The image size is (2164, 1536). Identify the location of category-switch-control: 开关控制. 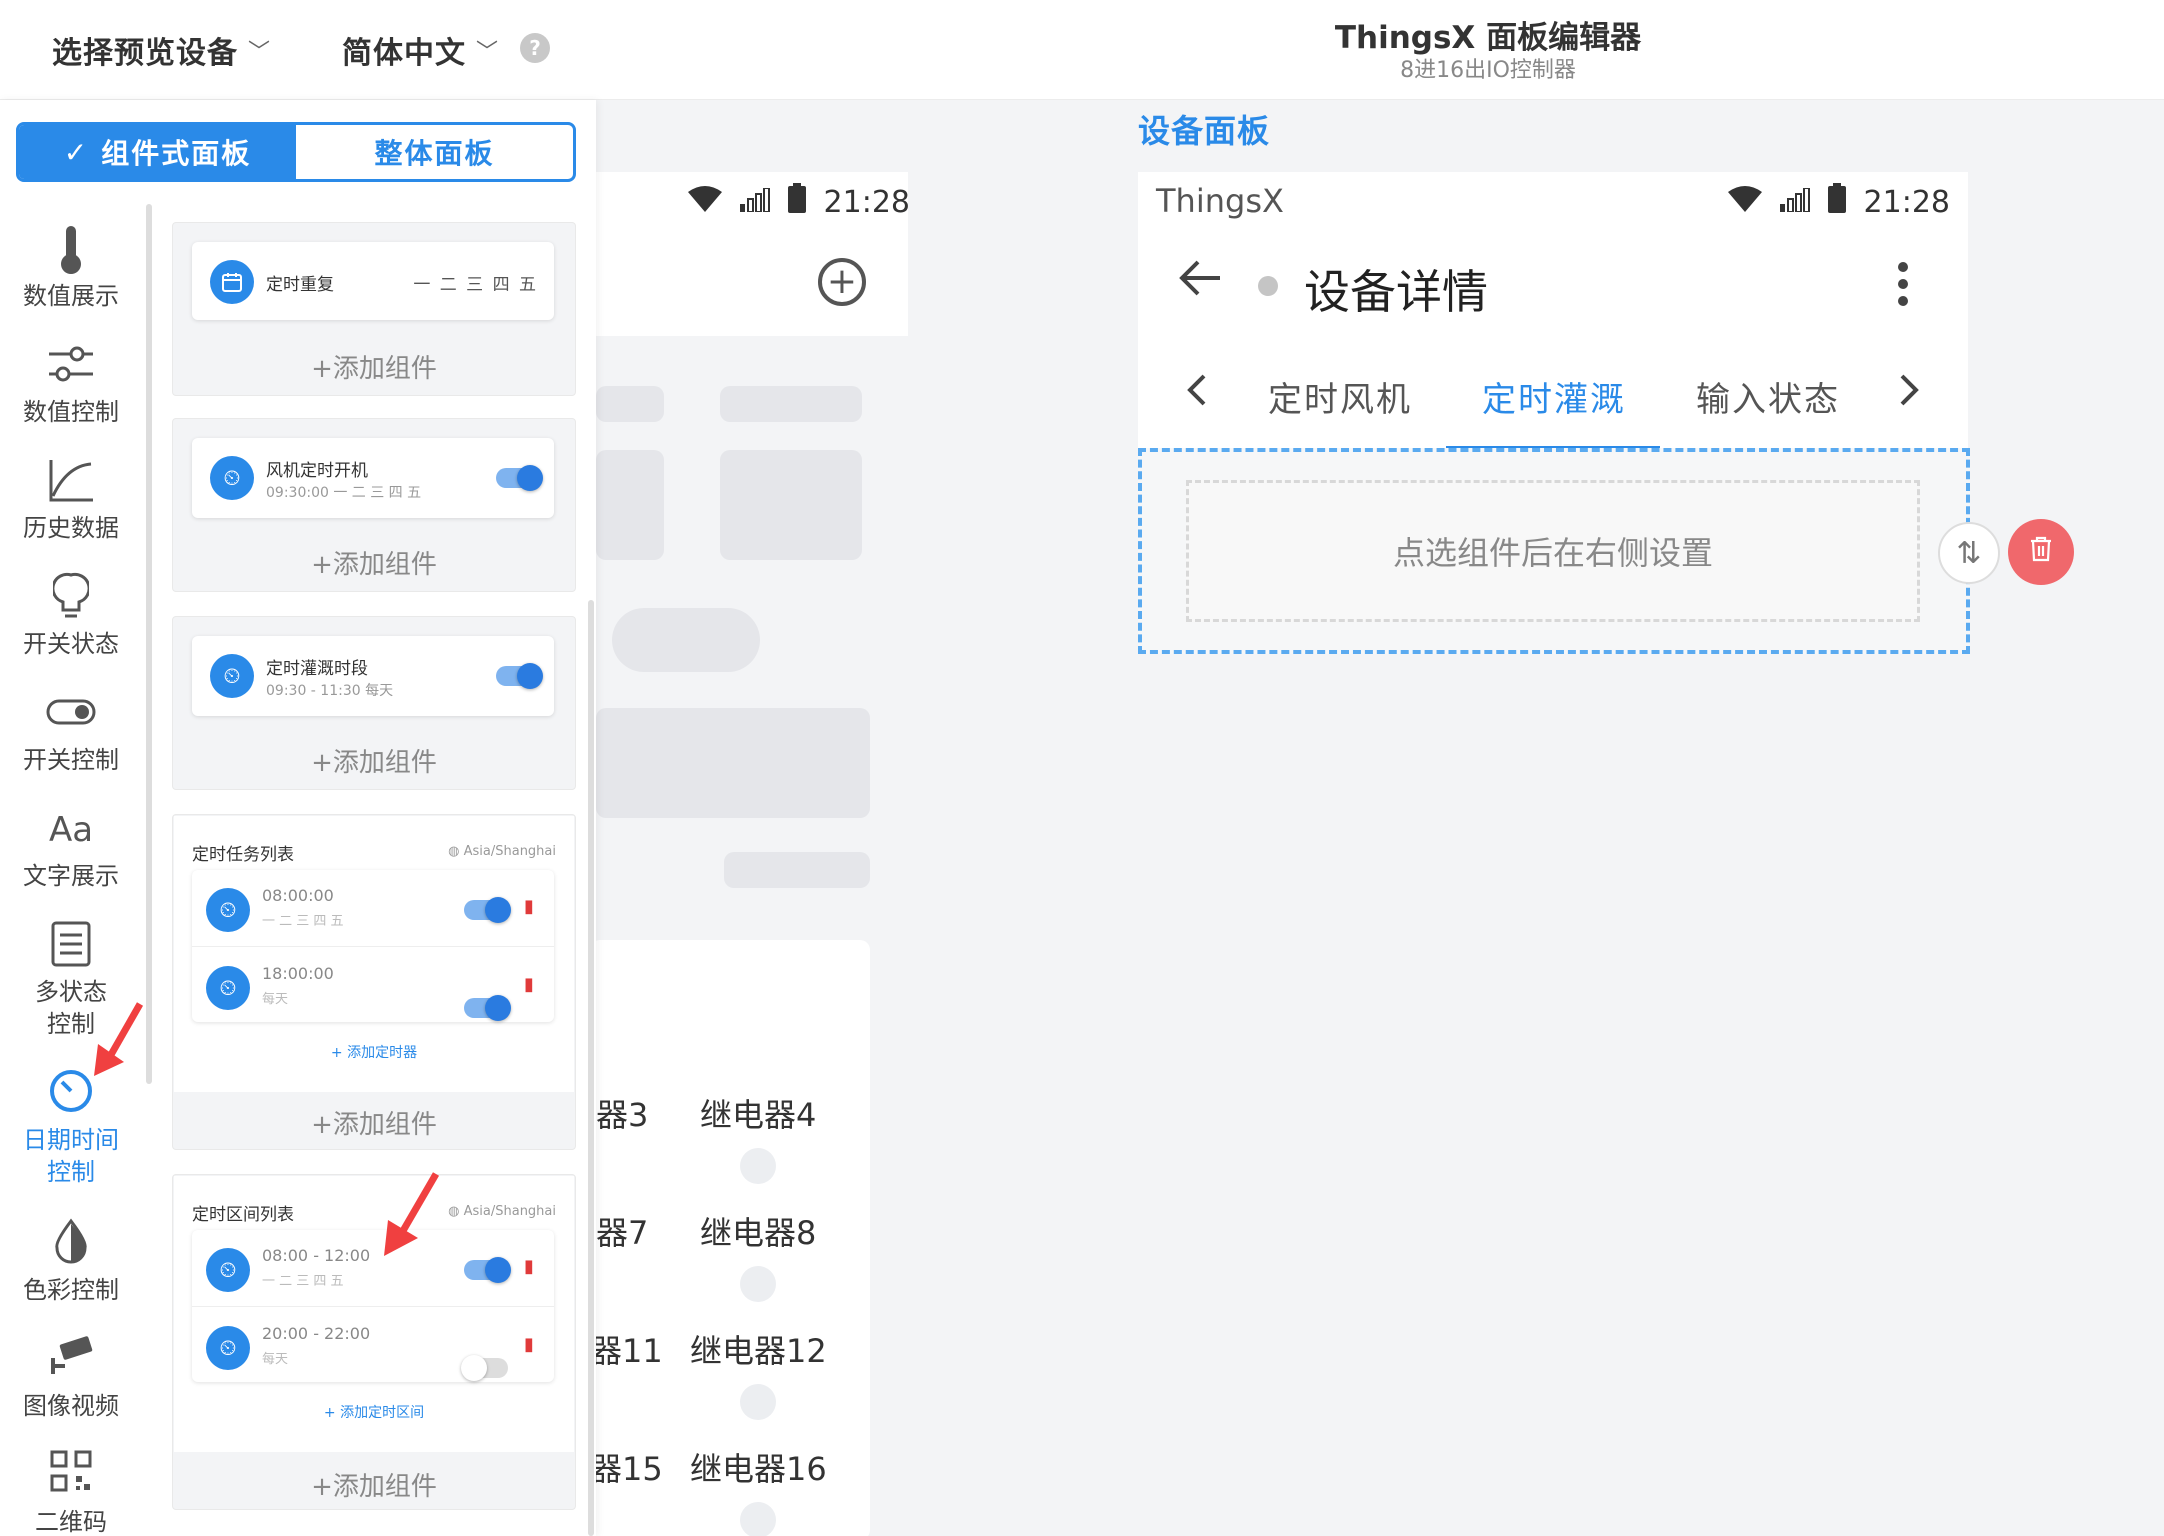
(71, 732).